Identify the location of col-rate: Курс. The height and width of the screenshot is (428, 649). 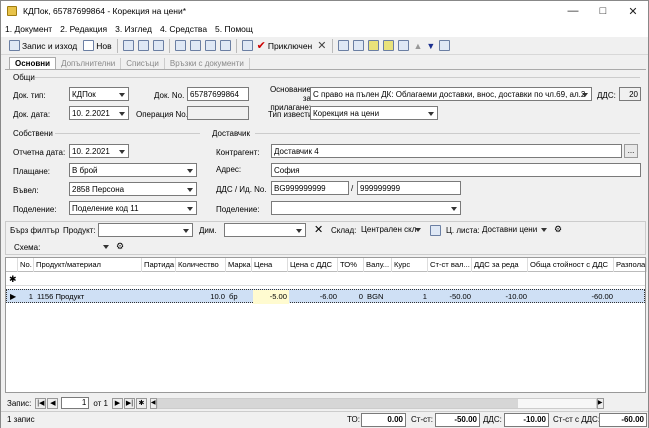
(410, 265).